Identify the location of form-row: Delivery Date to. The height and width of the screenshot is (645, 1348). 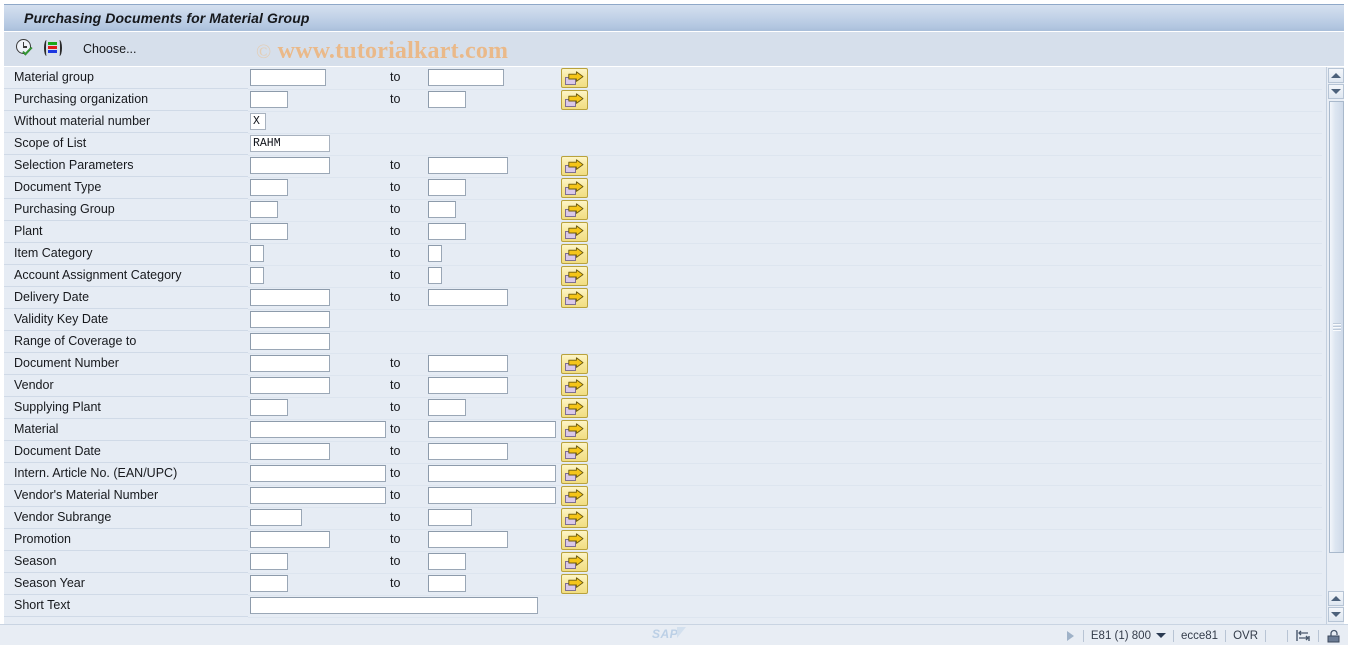
(663, 298).